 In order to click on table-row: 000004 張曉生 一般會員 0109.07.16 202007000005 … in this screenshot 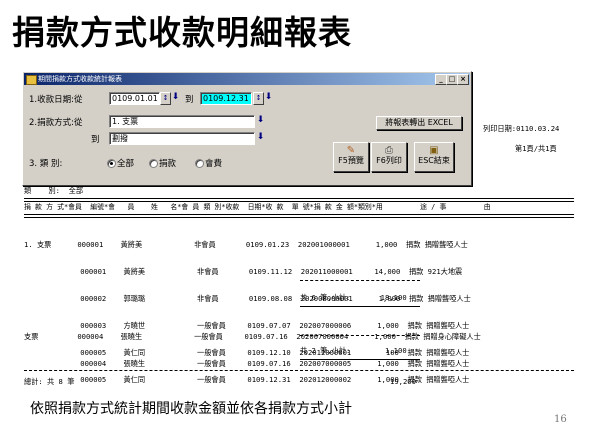, I will do `click(247, 363)`.